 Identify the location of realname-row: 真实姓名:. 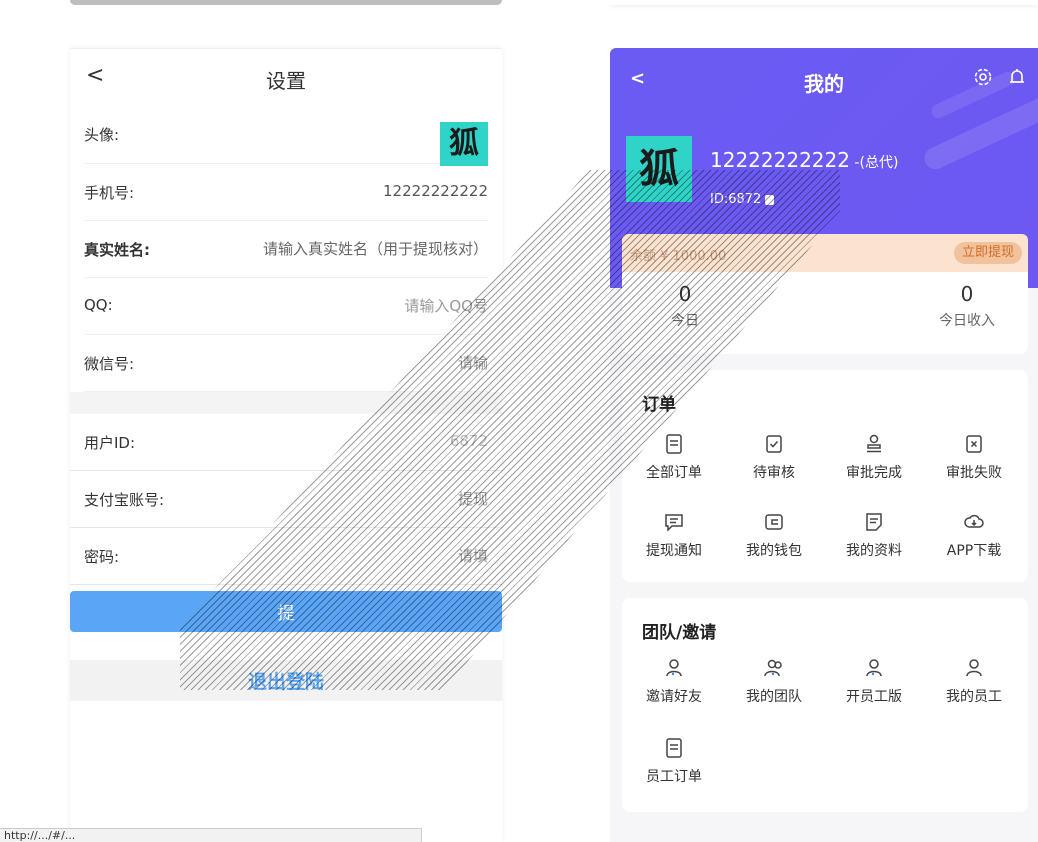
(286, 249).